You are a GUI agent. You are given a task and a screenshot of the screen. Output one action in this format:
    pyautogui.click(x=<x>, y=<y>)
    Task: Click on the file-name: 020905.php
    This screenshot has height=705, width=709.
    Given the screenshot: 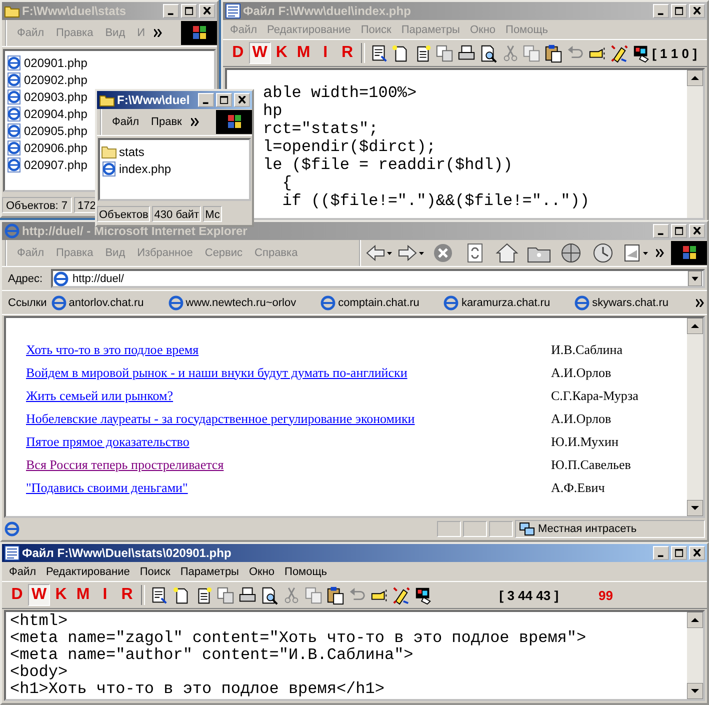 What is the action you would take?
    pyautogui.click(x=56, y=131)
    